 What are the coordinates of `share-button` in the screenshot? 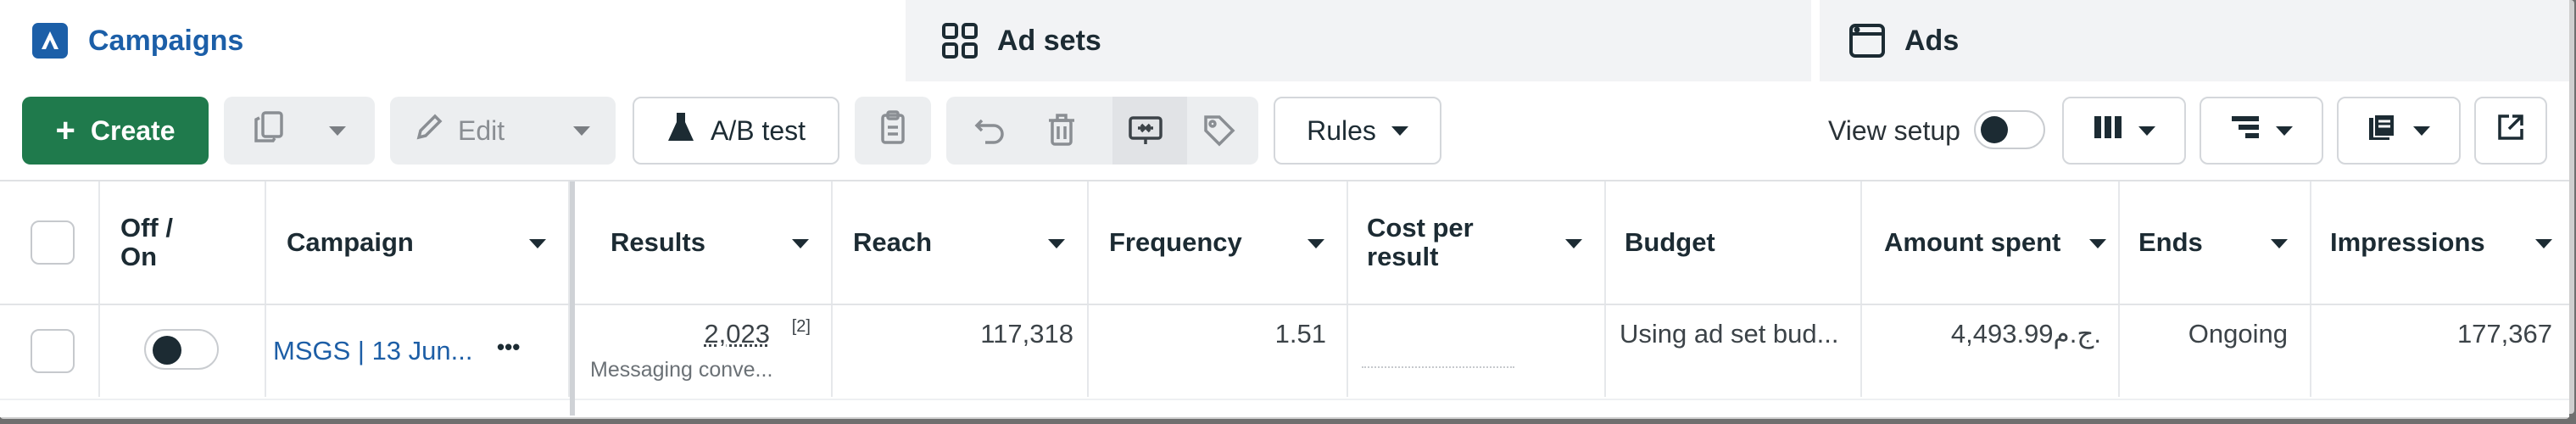 It's located at (2510, 131).